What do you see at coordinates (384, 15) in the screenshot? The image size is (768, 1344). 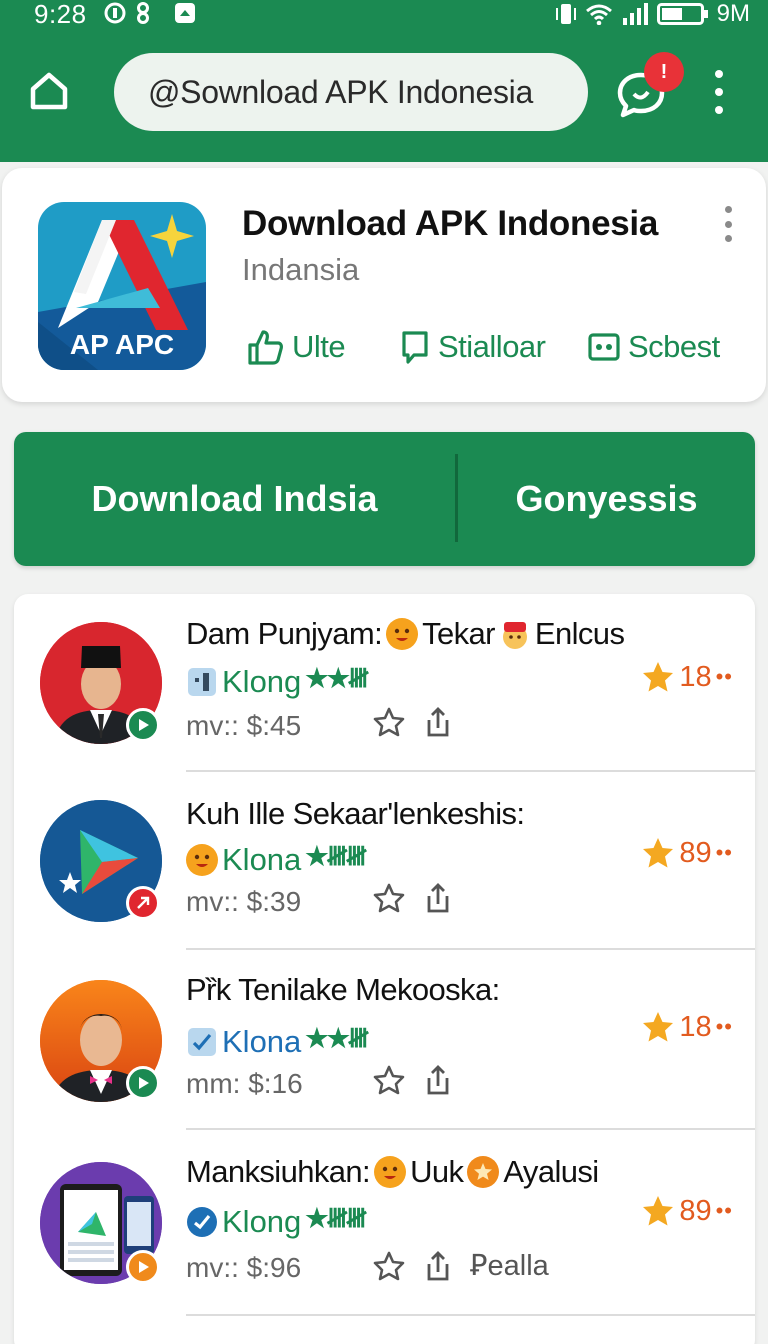 I see `status-bar: 9:28 9M` at bounding box center [384, 15].